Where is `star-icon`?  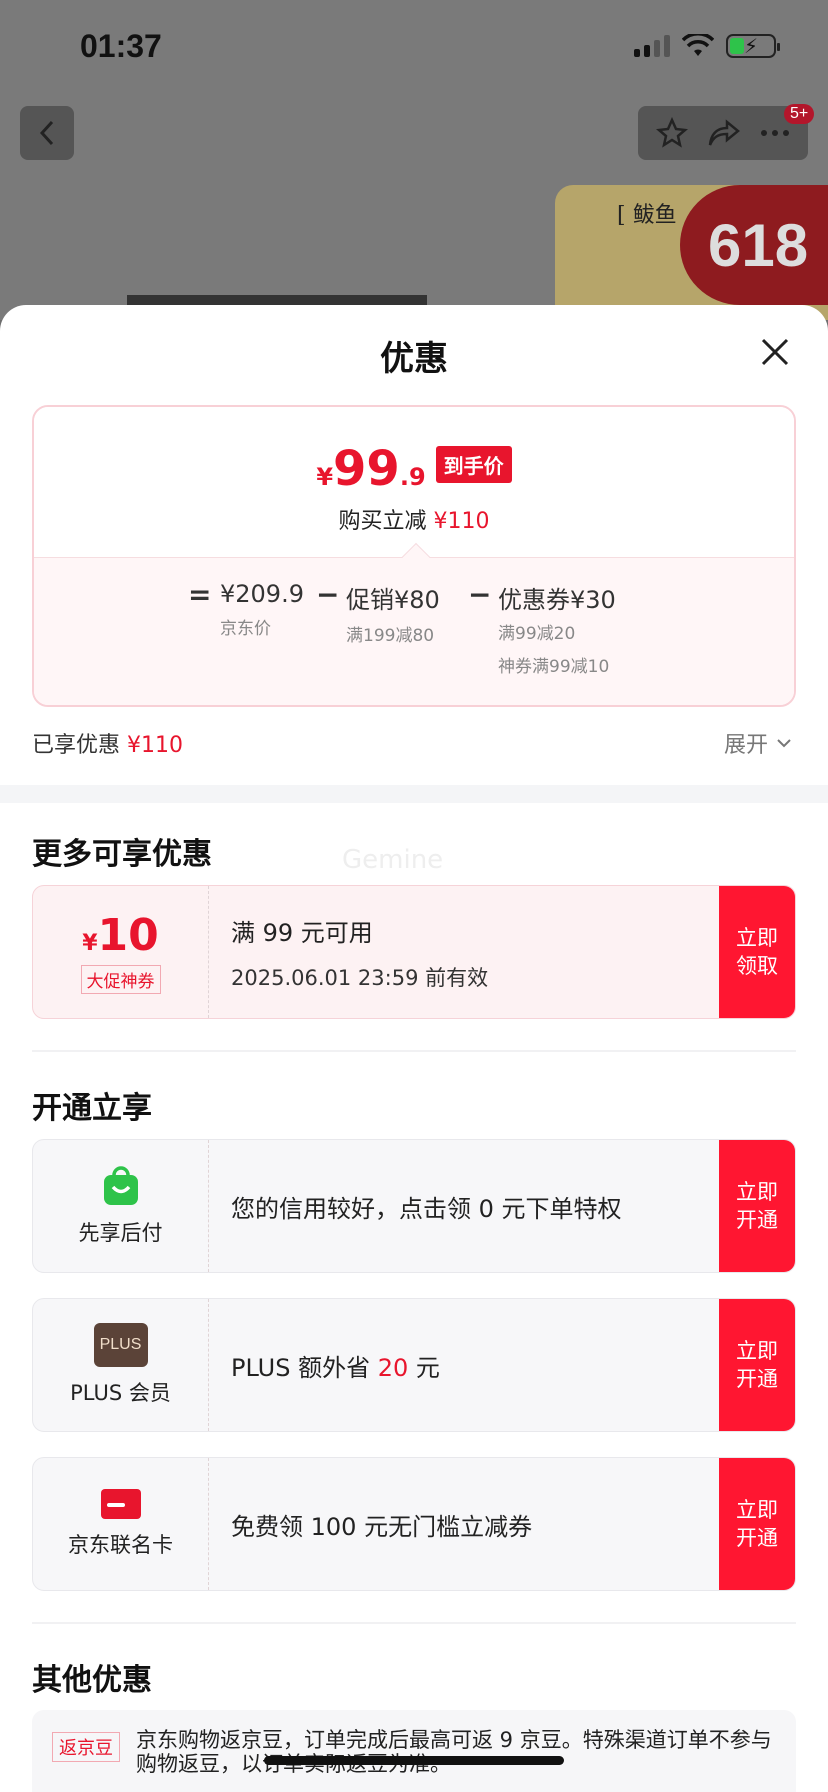
star-icon is located at coordinates (671, 133).